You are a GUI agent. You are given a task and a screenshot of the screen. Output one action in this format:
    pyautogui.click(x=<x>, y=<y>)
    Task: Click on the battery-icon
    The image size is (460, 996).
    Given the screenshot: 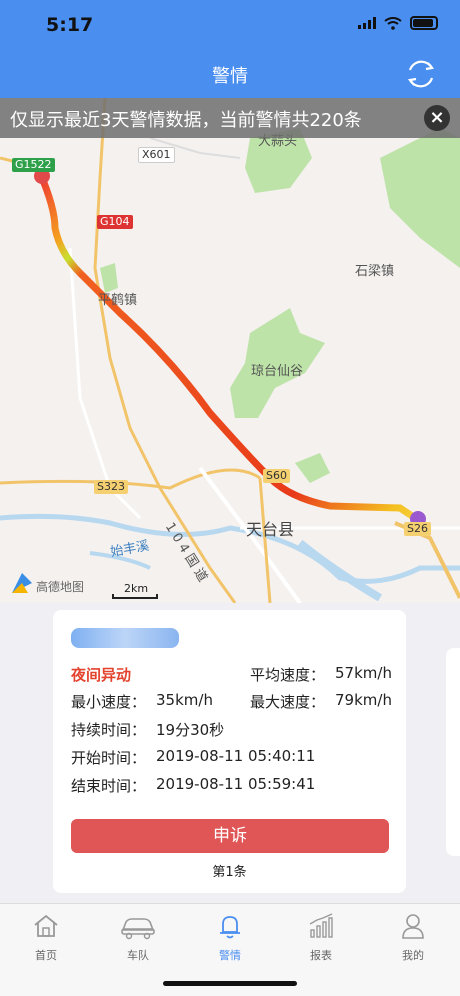 What is the action you would take?
    pyautogui.click(x=424, y=23)
    